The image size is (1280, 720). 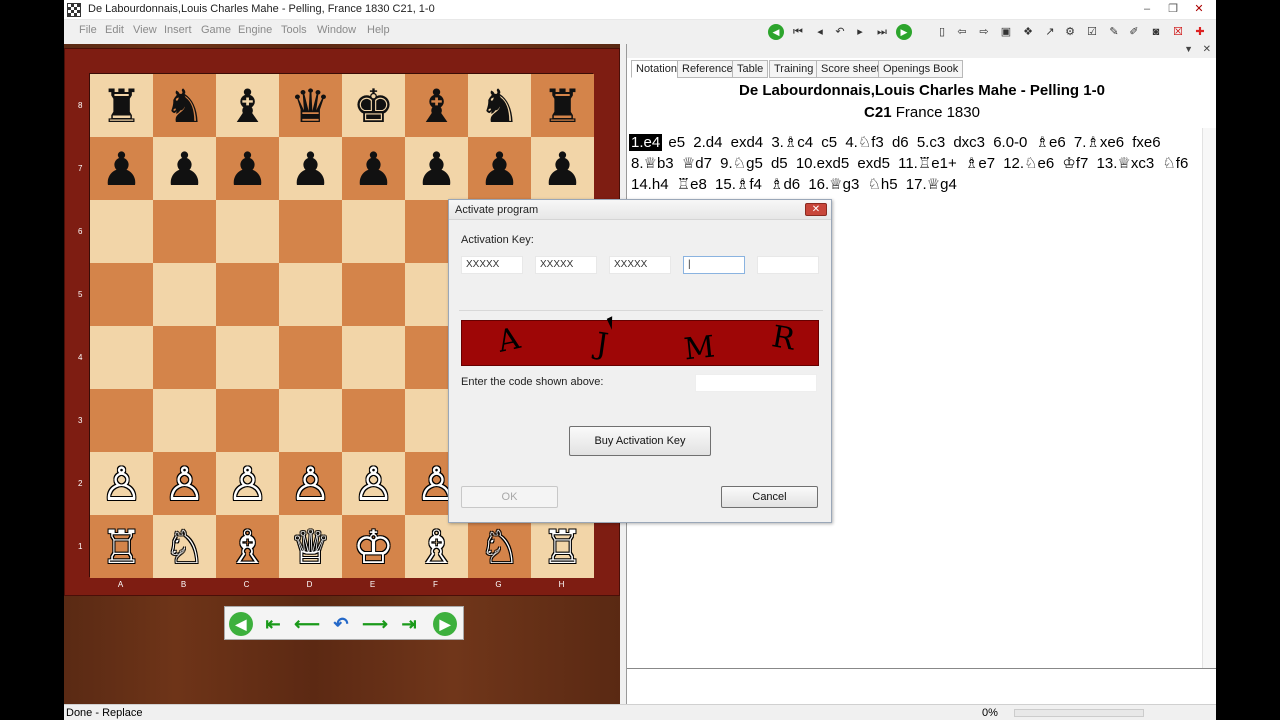 I want to click on move-token: fxe6, so click(x=1146, y=142).